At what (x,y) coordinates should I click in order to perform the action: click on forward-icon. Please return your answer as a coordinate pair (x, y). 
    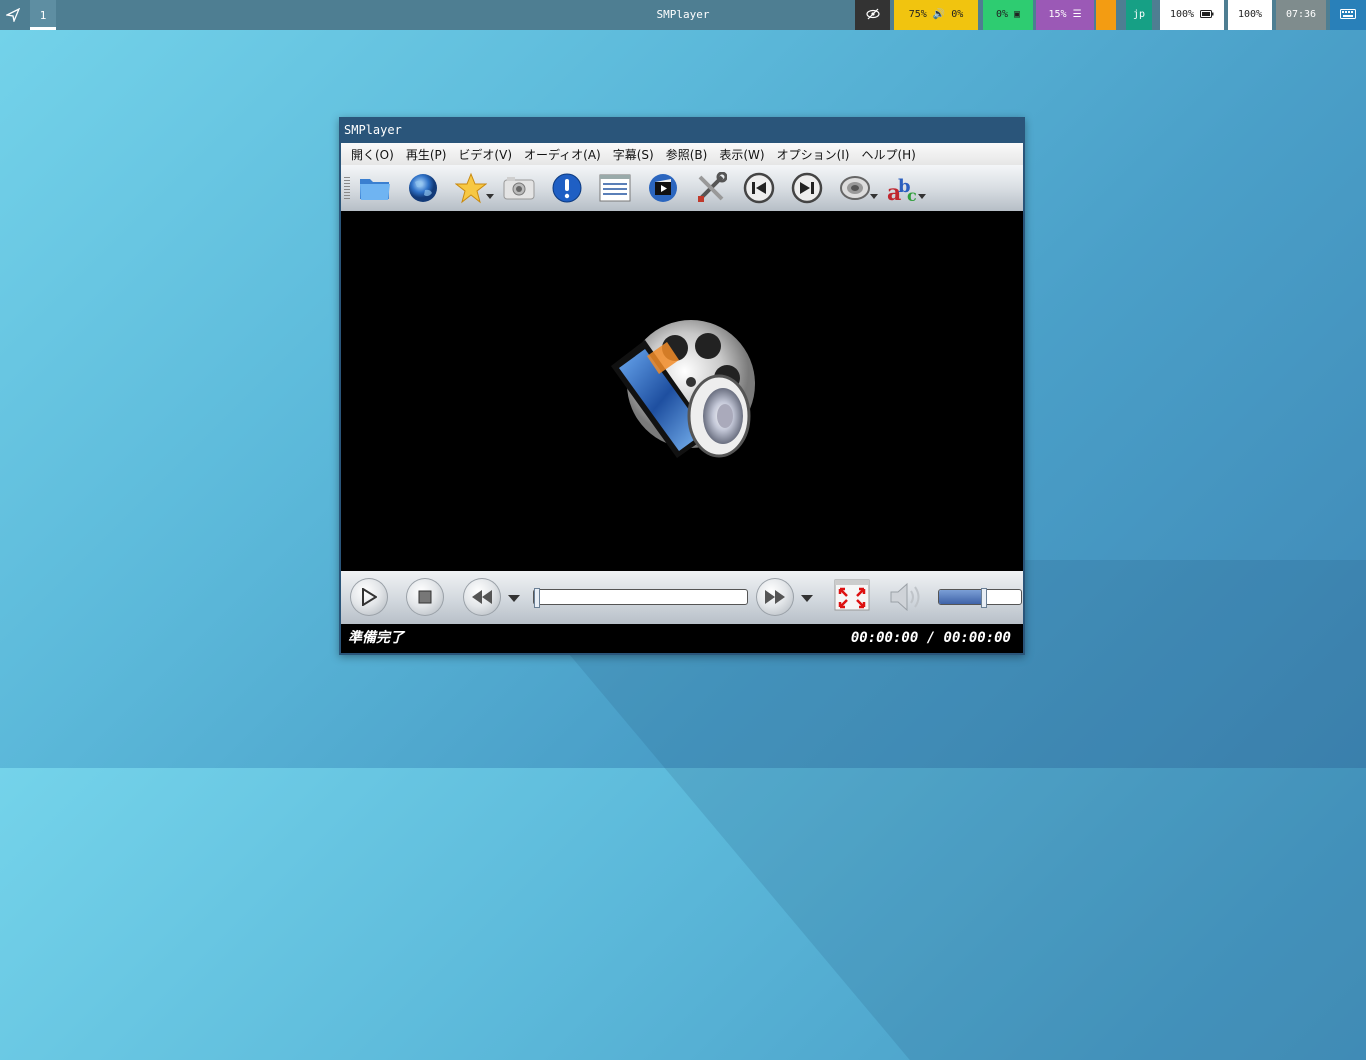
    Looking at the image, I should click on (775, 597).